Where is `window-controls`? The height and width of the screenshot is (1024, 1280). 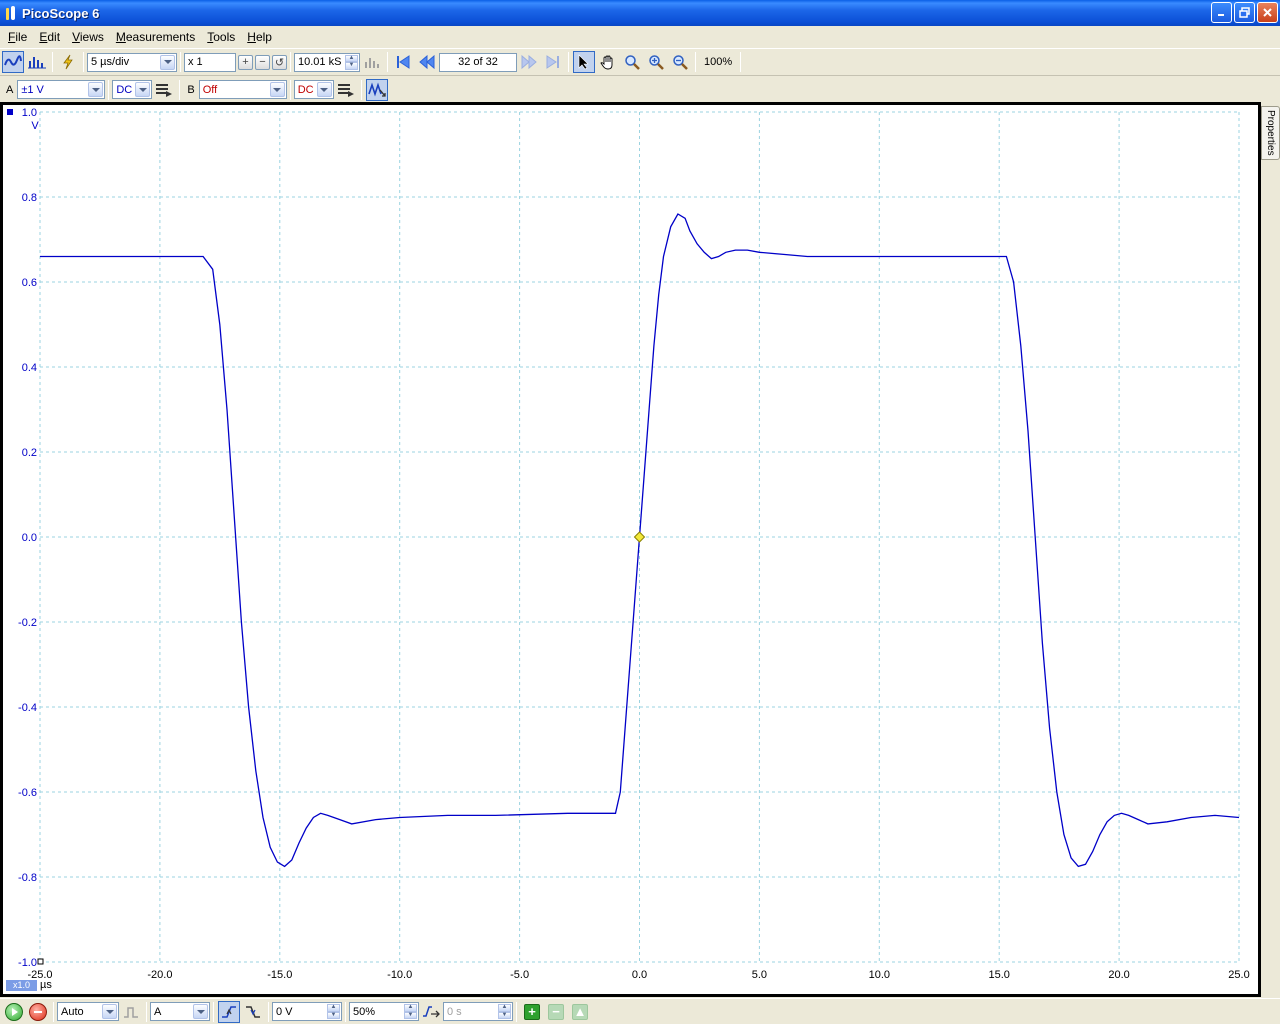
window-controls is located at coordinates (1244, 12).